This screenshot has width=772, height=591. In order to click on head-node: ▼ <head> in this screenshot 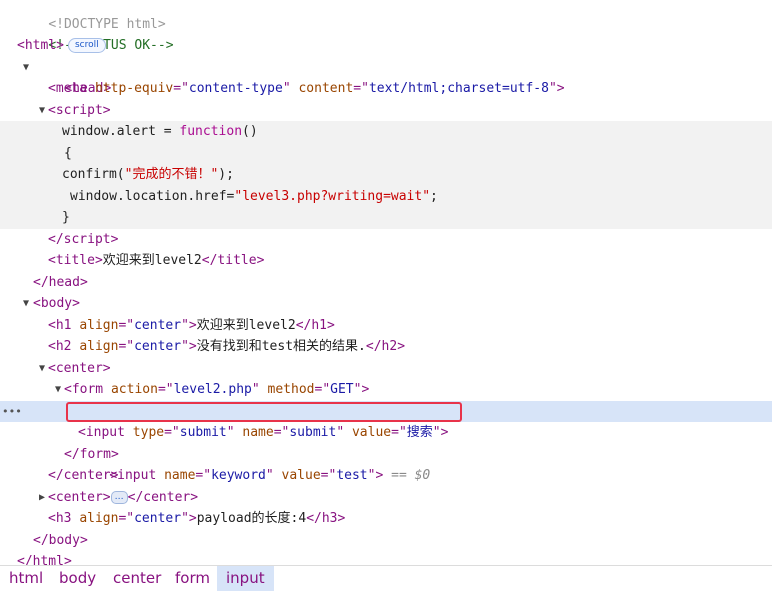, I will do `click(386, 77)`.